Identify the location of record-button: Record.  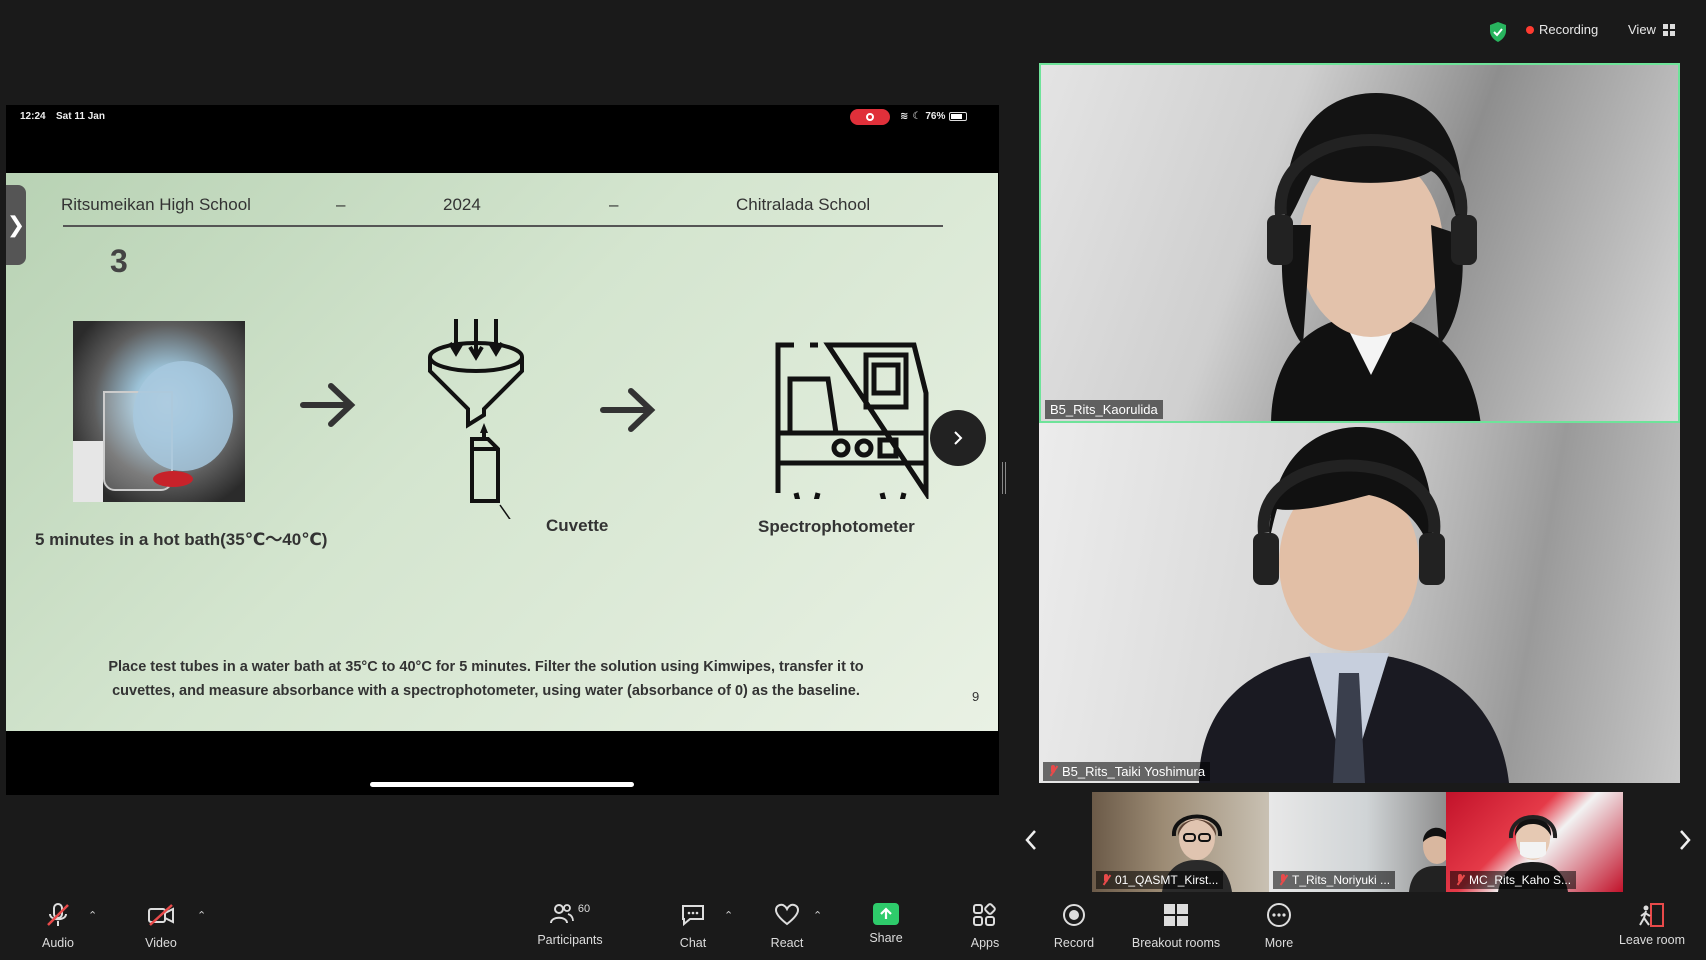
(1074, 926).